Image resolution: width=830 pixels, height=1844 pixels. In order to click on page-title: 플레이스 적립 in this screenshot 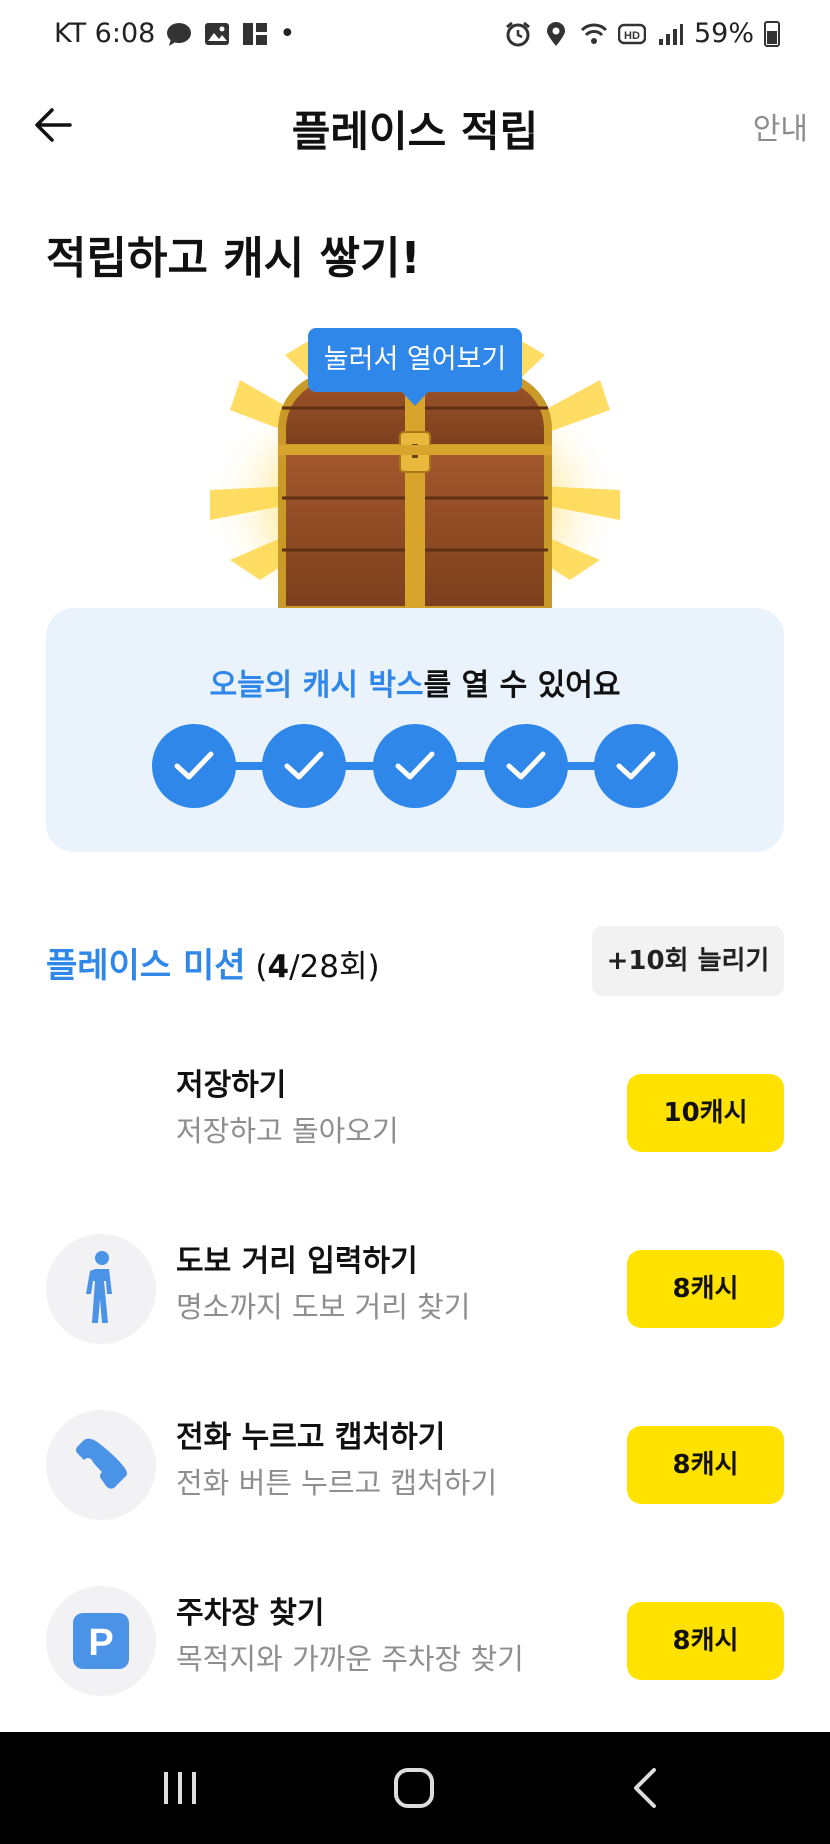, I will do `click(415, 131)`.